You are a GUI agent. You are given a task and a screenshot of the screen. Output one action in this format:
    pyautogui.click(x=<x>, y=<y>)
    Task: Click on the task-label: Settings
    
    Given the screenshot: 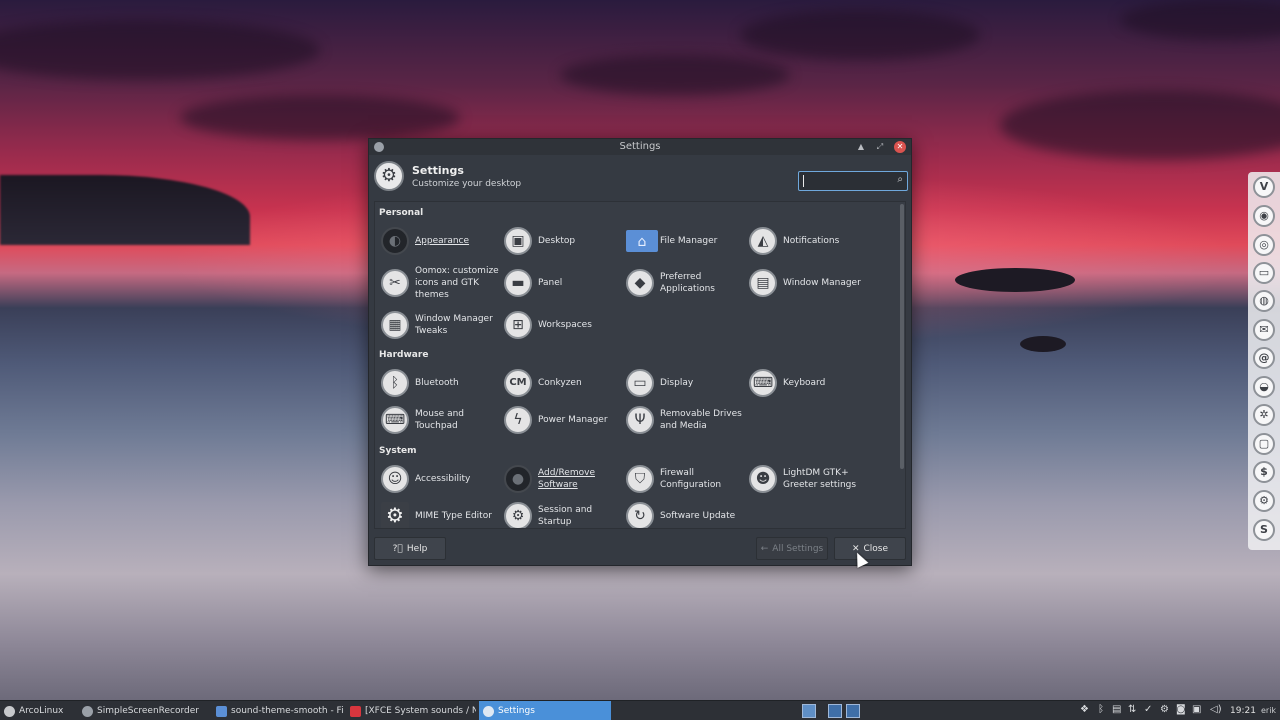 What is the action you would take?
    pyautogui.click(x=516, y=711)
    